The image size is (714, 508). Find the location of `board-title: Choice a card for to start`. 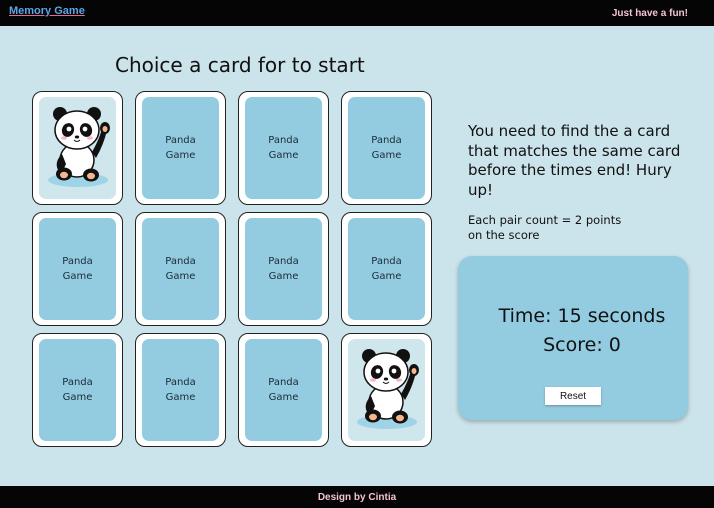

board-title: Choice a card for to start is located at coordinates (240, 65).